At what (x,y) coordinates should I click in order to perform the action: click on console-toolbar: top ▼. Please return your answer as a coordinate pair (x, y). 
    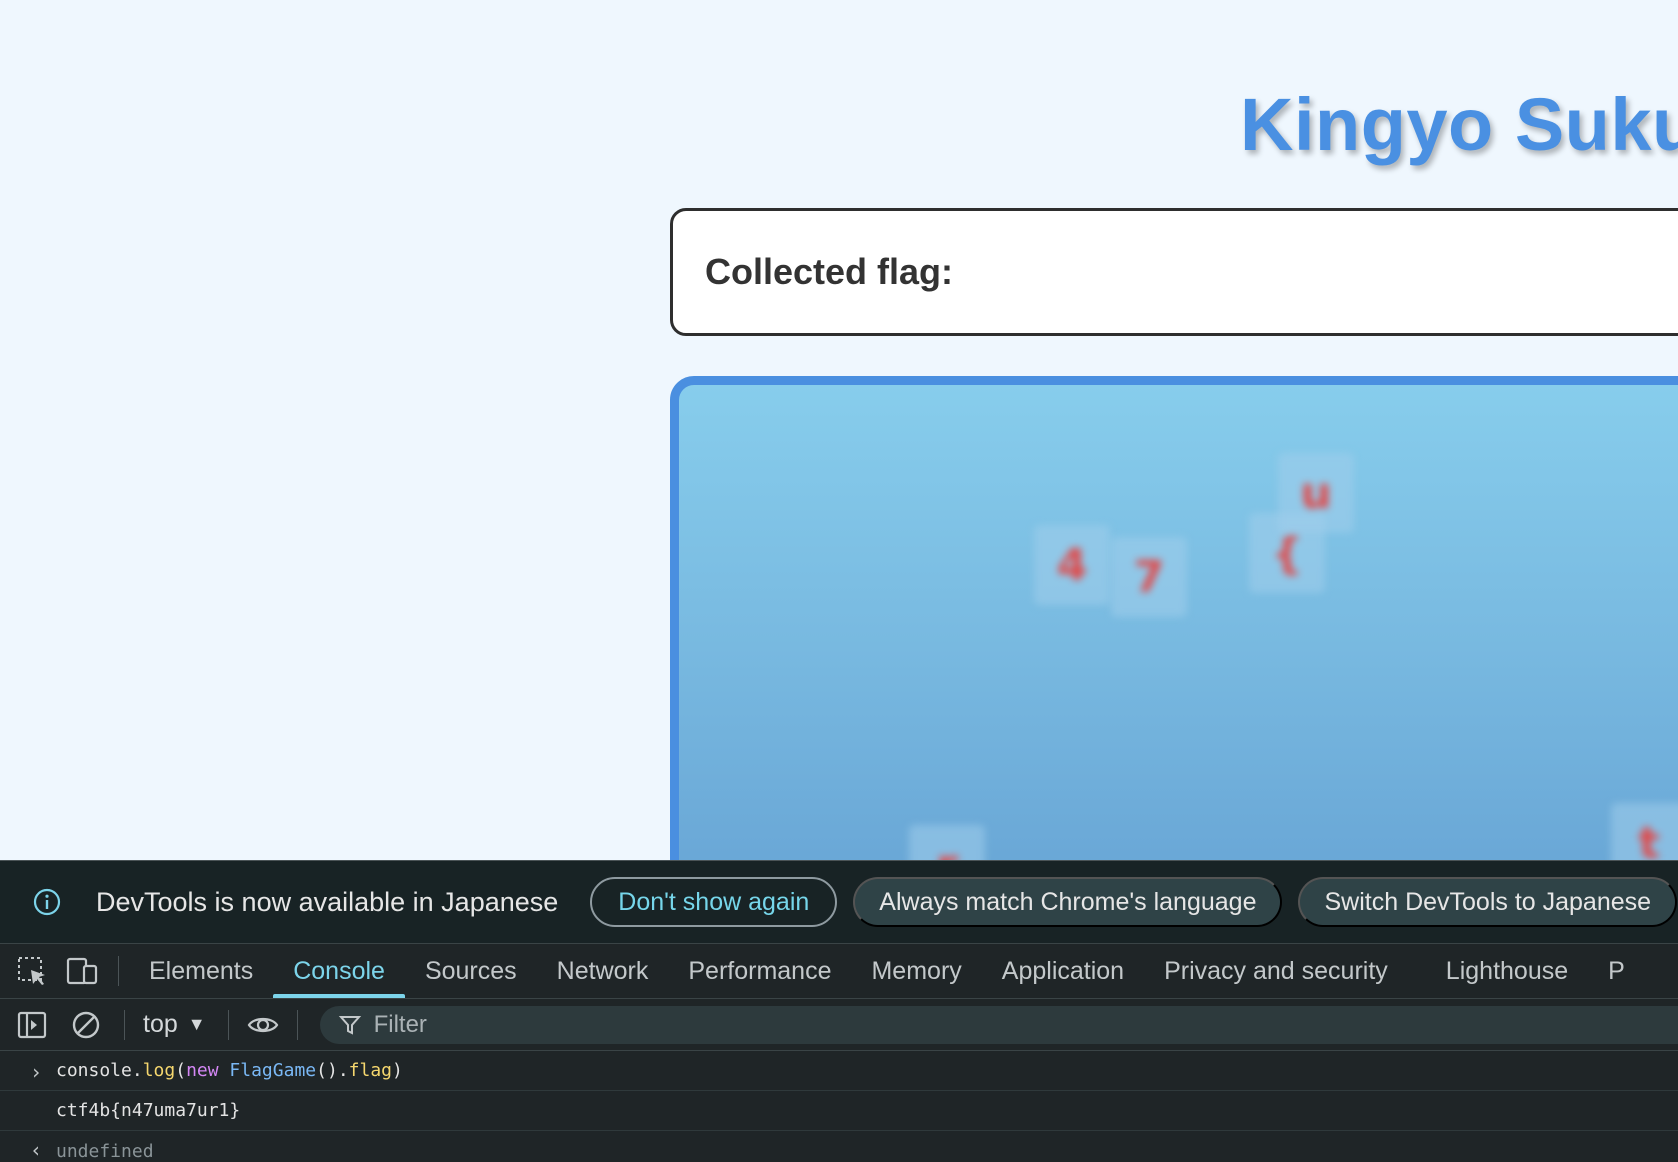
    Looking at the image, I should click on (839, 1025).